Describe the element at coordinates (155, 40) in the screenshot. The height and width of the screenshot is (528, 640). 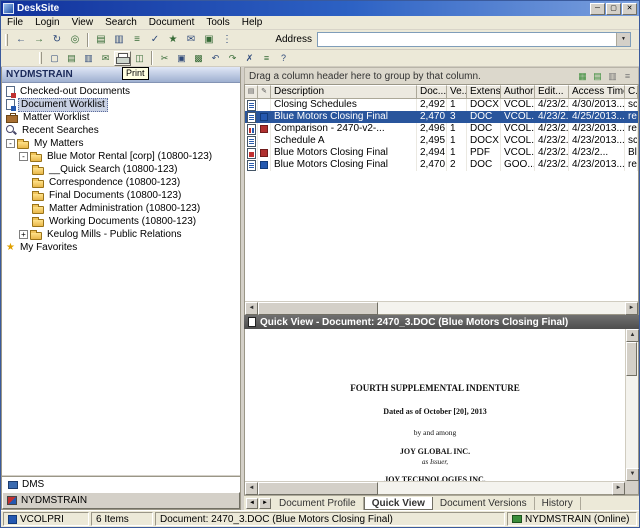
I see `checkmark-icon: ✓` at that location.